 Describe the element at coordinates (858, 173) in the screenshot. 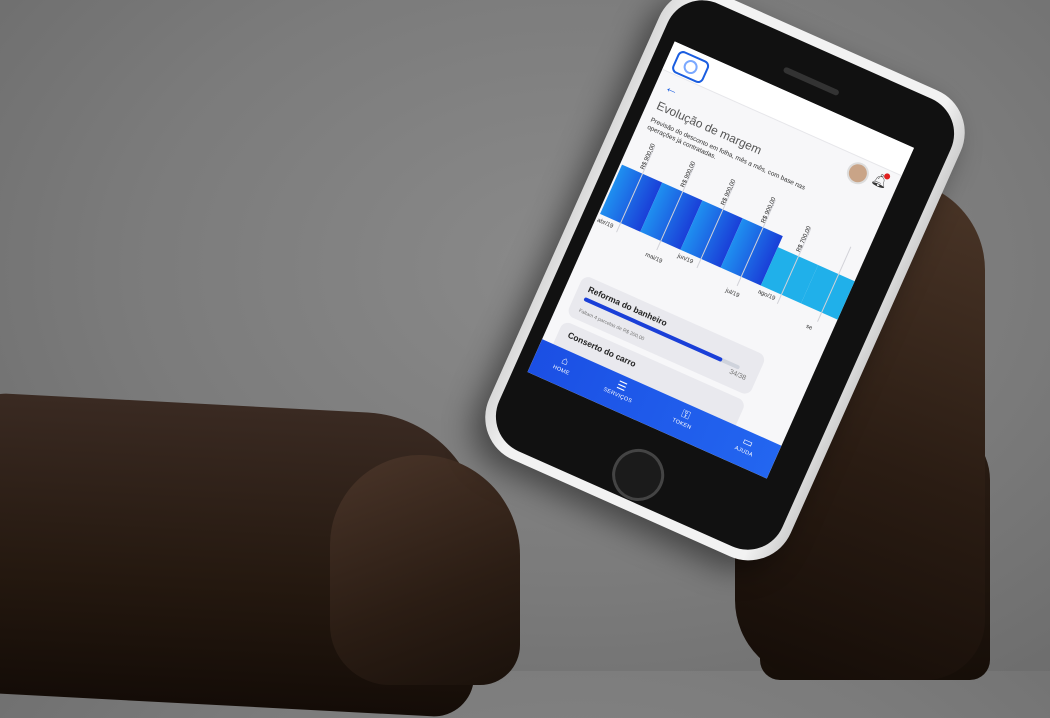

I see `avatar` at that location.